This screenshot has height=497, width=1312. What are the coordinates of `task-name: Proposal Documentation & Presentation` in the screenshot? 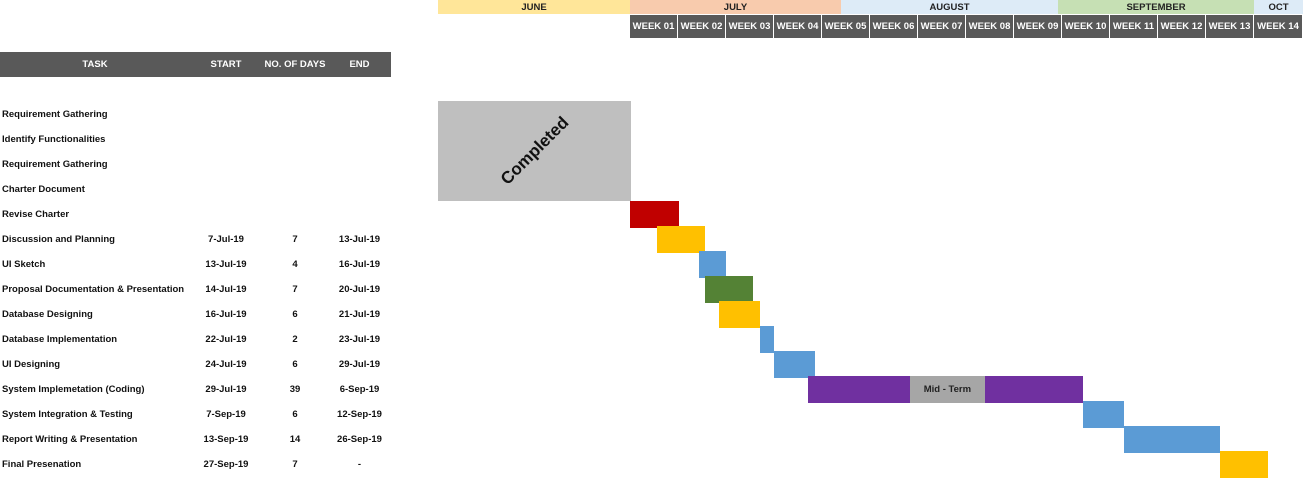 It's located at (93, 289).